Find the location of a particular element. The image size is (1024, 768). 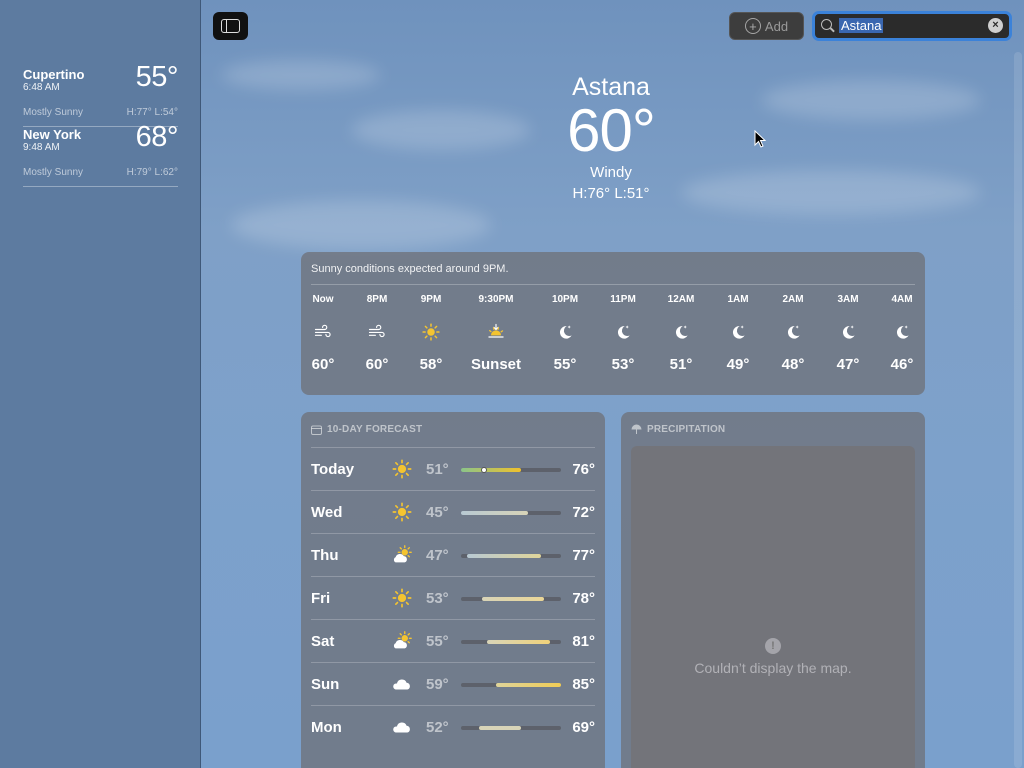

hour-temperature: 51° is located at coordinates (681, 364).